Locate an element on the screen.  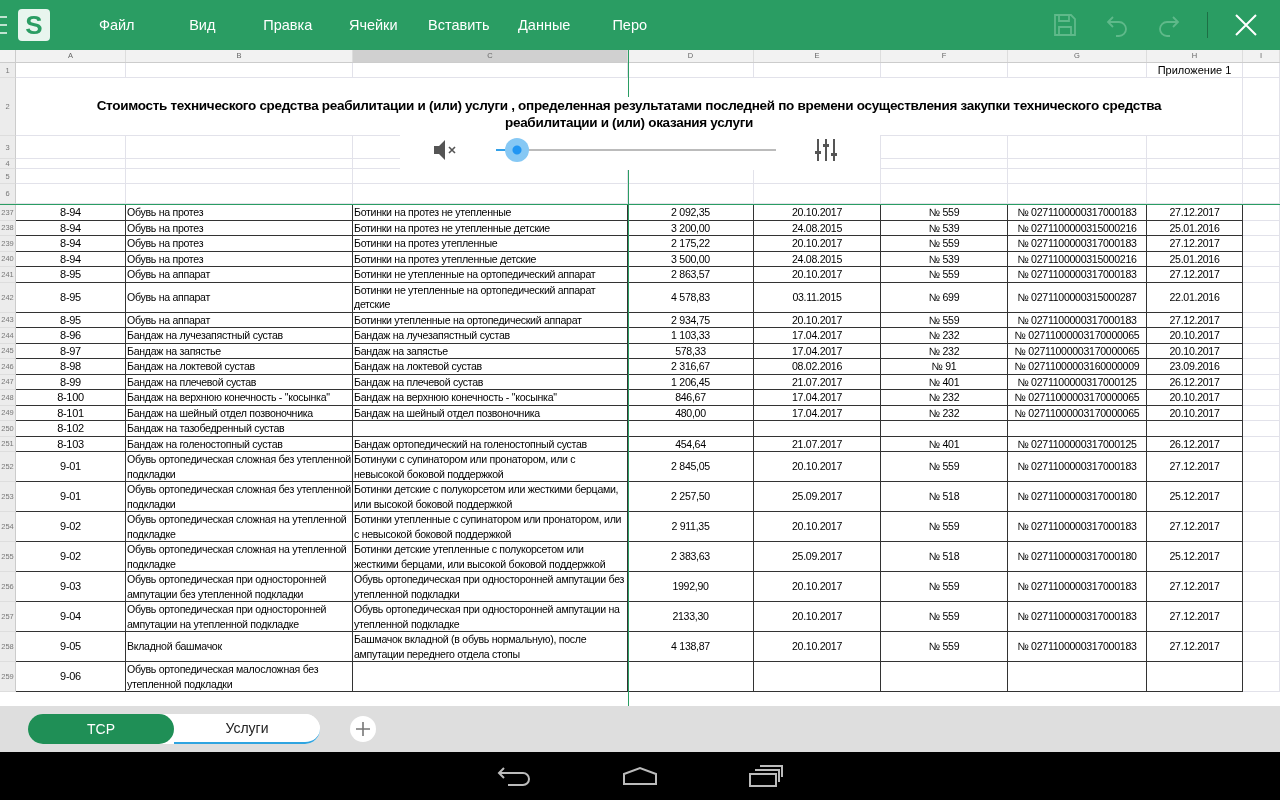
menu-item: Вид is located at coordinates (202, 25).